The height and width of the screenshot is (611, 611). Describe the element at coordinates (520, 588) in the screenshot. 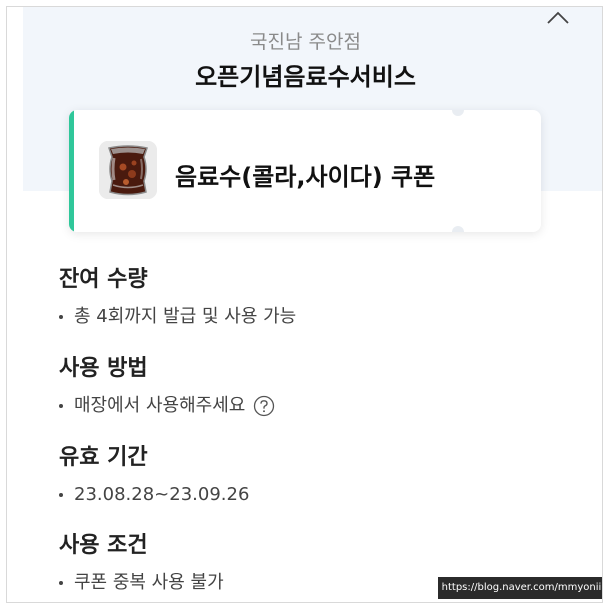

I see `blog-watermark: https://blog.naver.com/mmyonii` at that location.